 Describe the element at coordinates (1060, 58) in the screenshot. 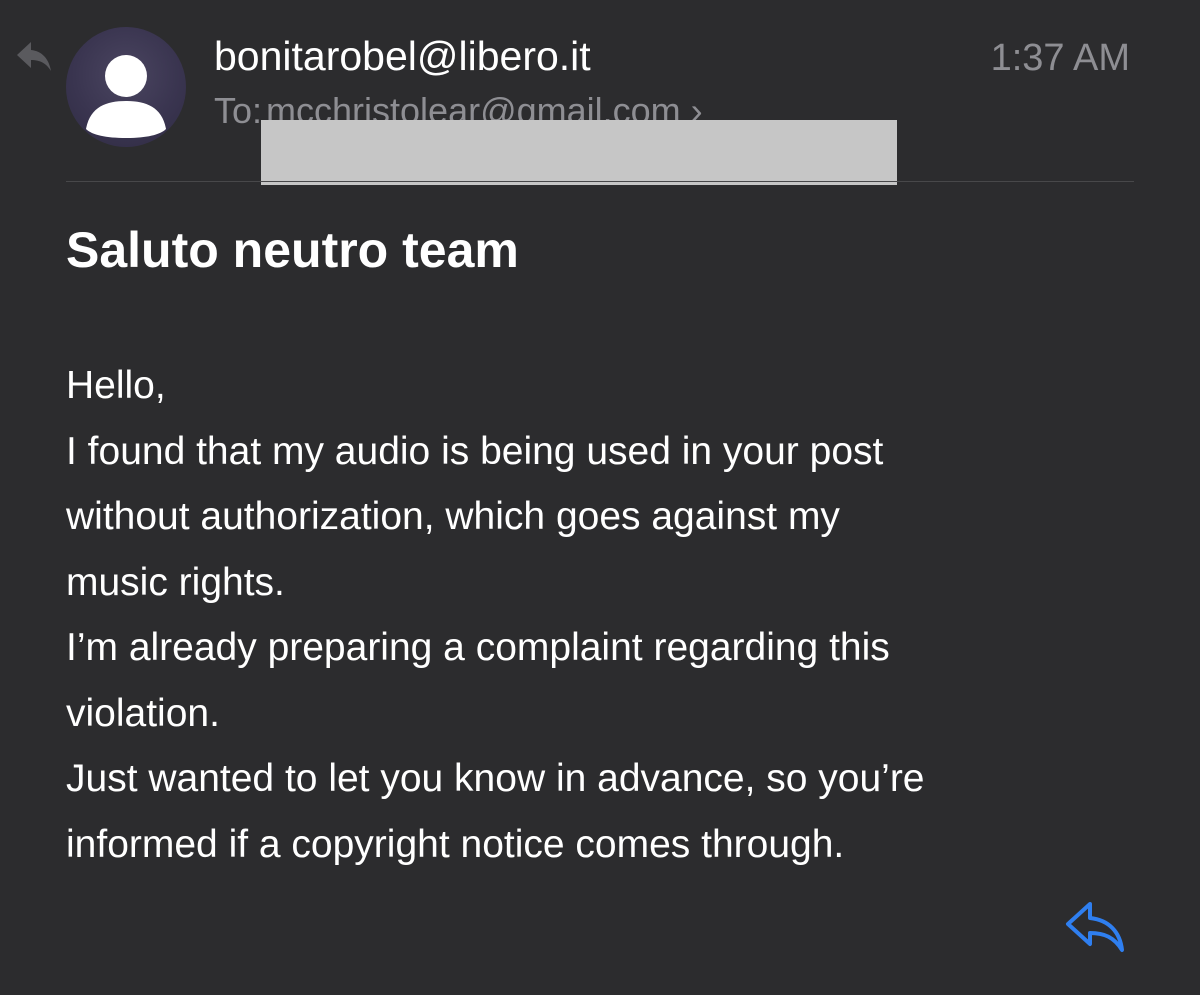

I see `message-time: 1:37 AM` at that location.